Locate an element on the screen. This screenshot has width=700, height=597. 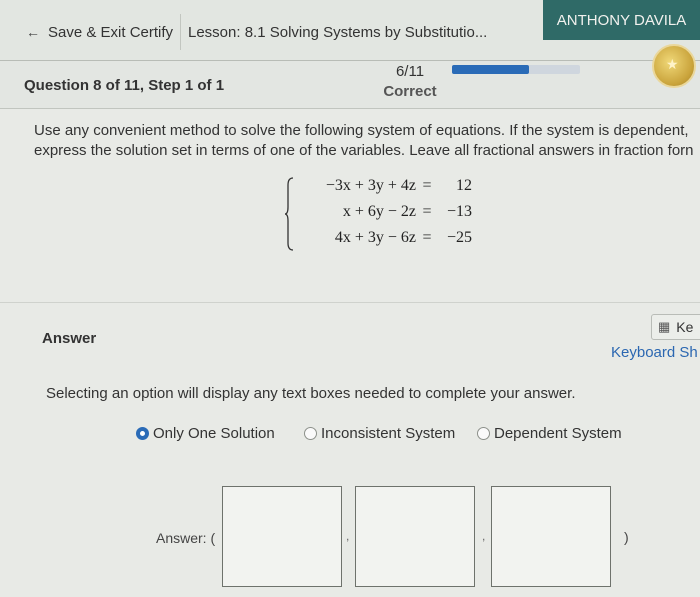
equation-rhs: −13 is located at coordinates (459, 211).